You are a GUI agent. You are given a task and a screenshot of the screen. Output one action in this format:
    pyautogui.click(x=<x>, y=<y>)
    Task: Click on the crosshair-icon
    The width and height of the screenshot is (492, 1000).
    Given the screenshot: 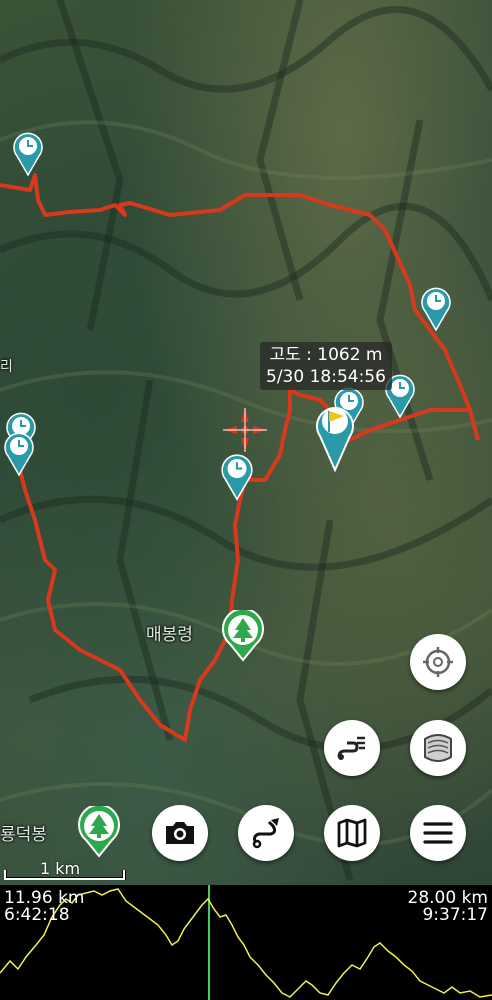 What is the action you would take?
    pyautogui.click(x=438, y=662)
    